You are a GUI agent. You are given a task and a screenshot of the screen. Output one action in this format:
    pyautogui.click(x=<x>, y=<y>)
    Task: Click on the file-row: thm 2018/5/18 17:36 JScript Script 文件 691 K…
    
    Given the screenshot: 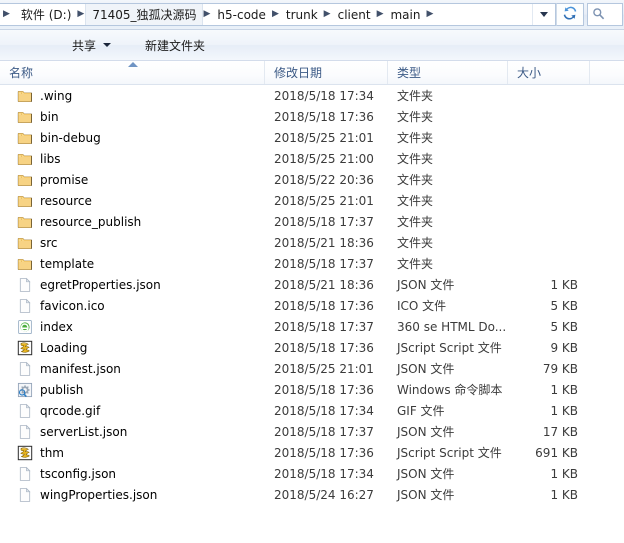 What is the action you would take?
    pyautogui.click(x=312, y=452)
    